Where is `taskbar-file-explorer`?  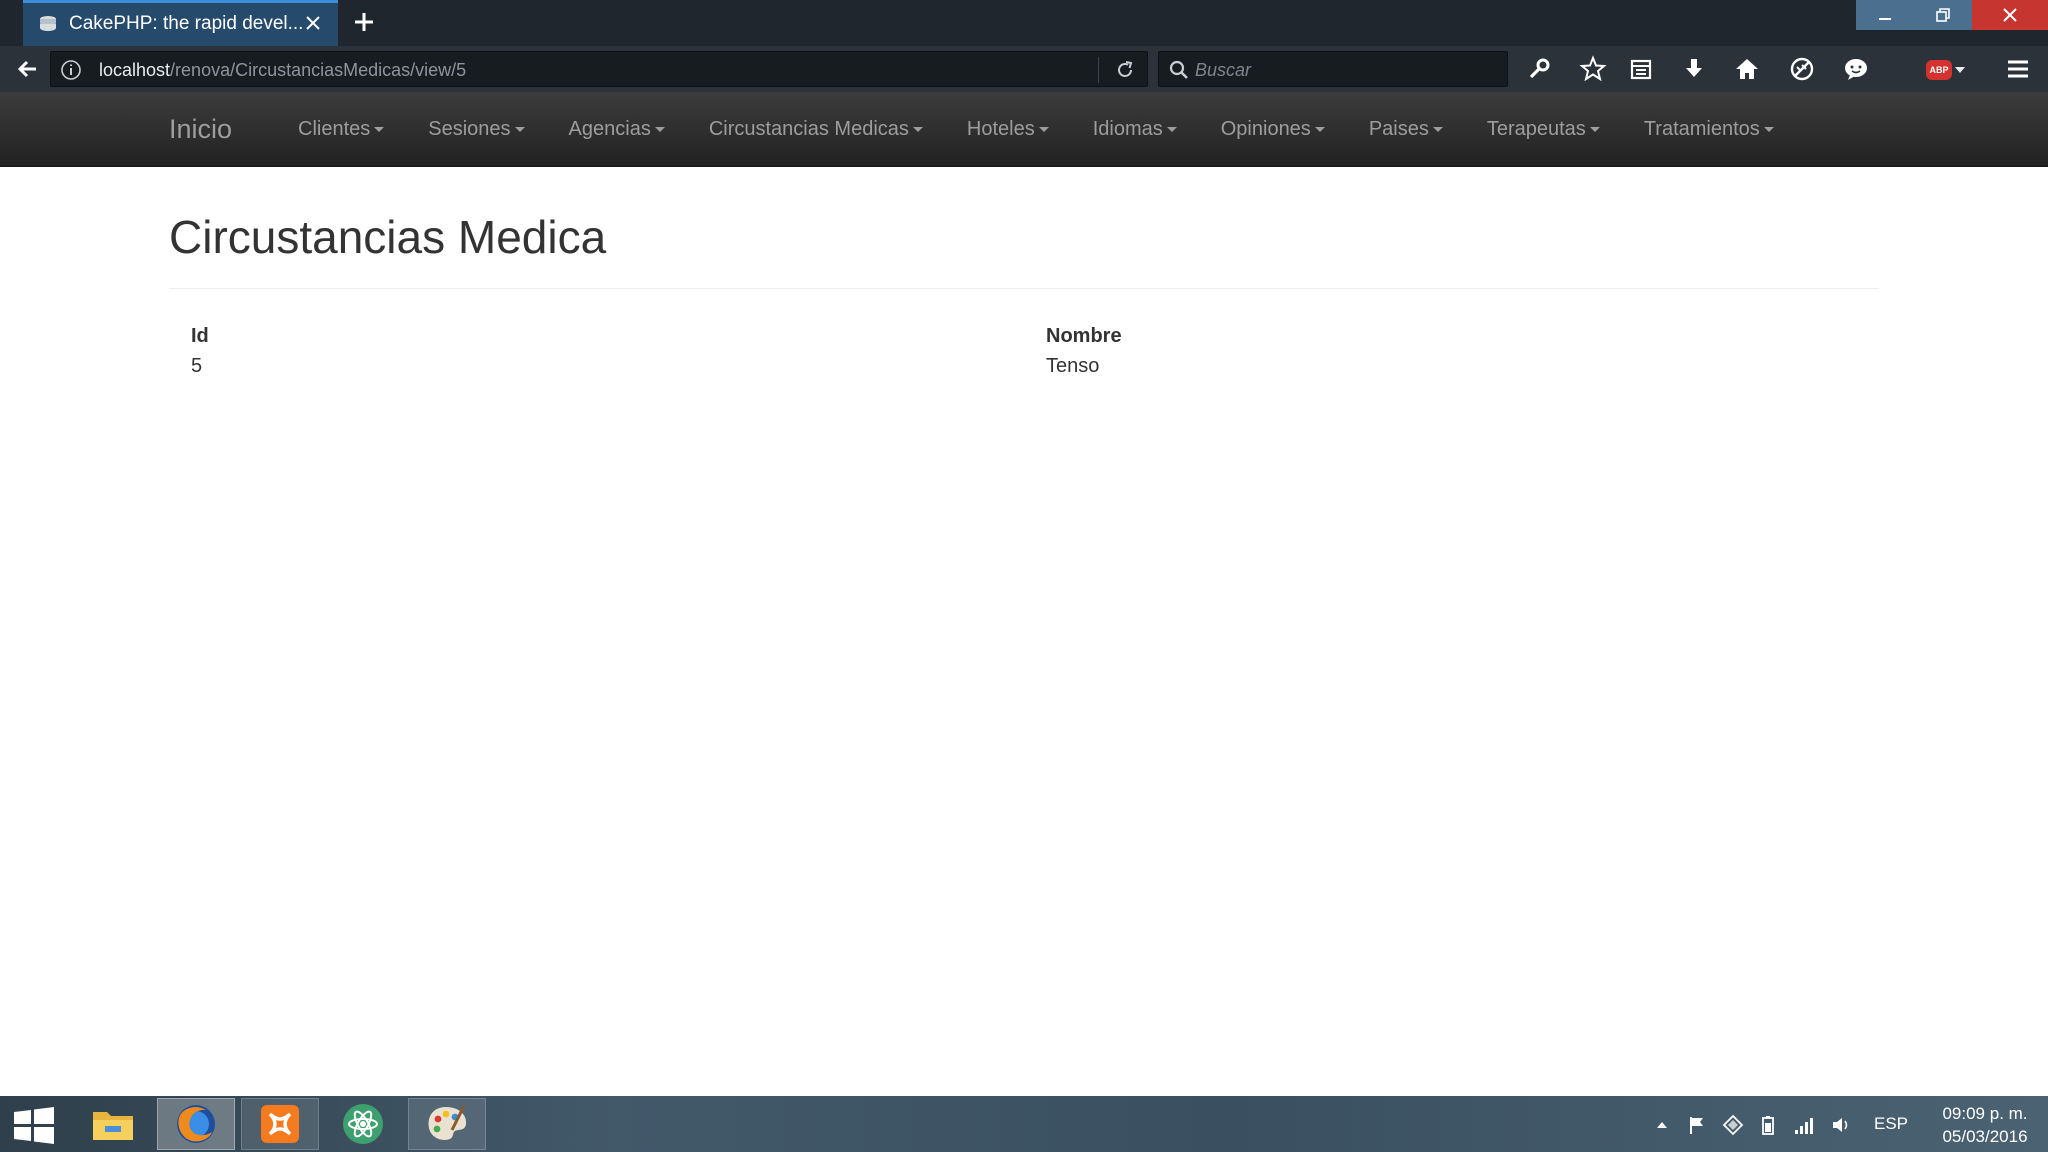
taskbar-file-explorer is located at coordinates (113, 1124).